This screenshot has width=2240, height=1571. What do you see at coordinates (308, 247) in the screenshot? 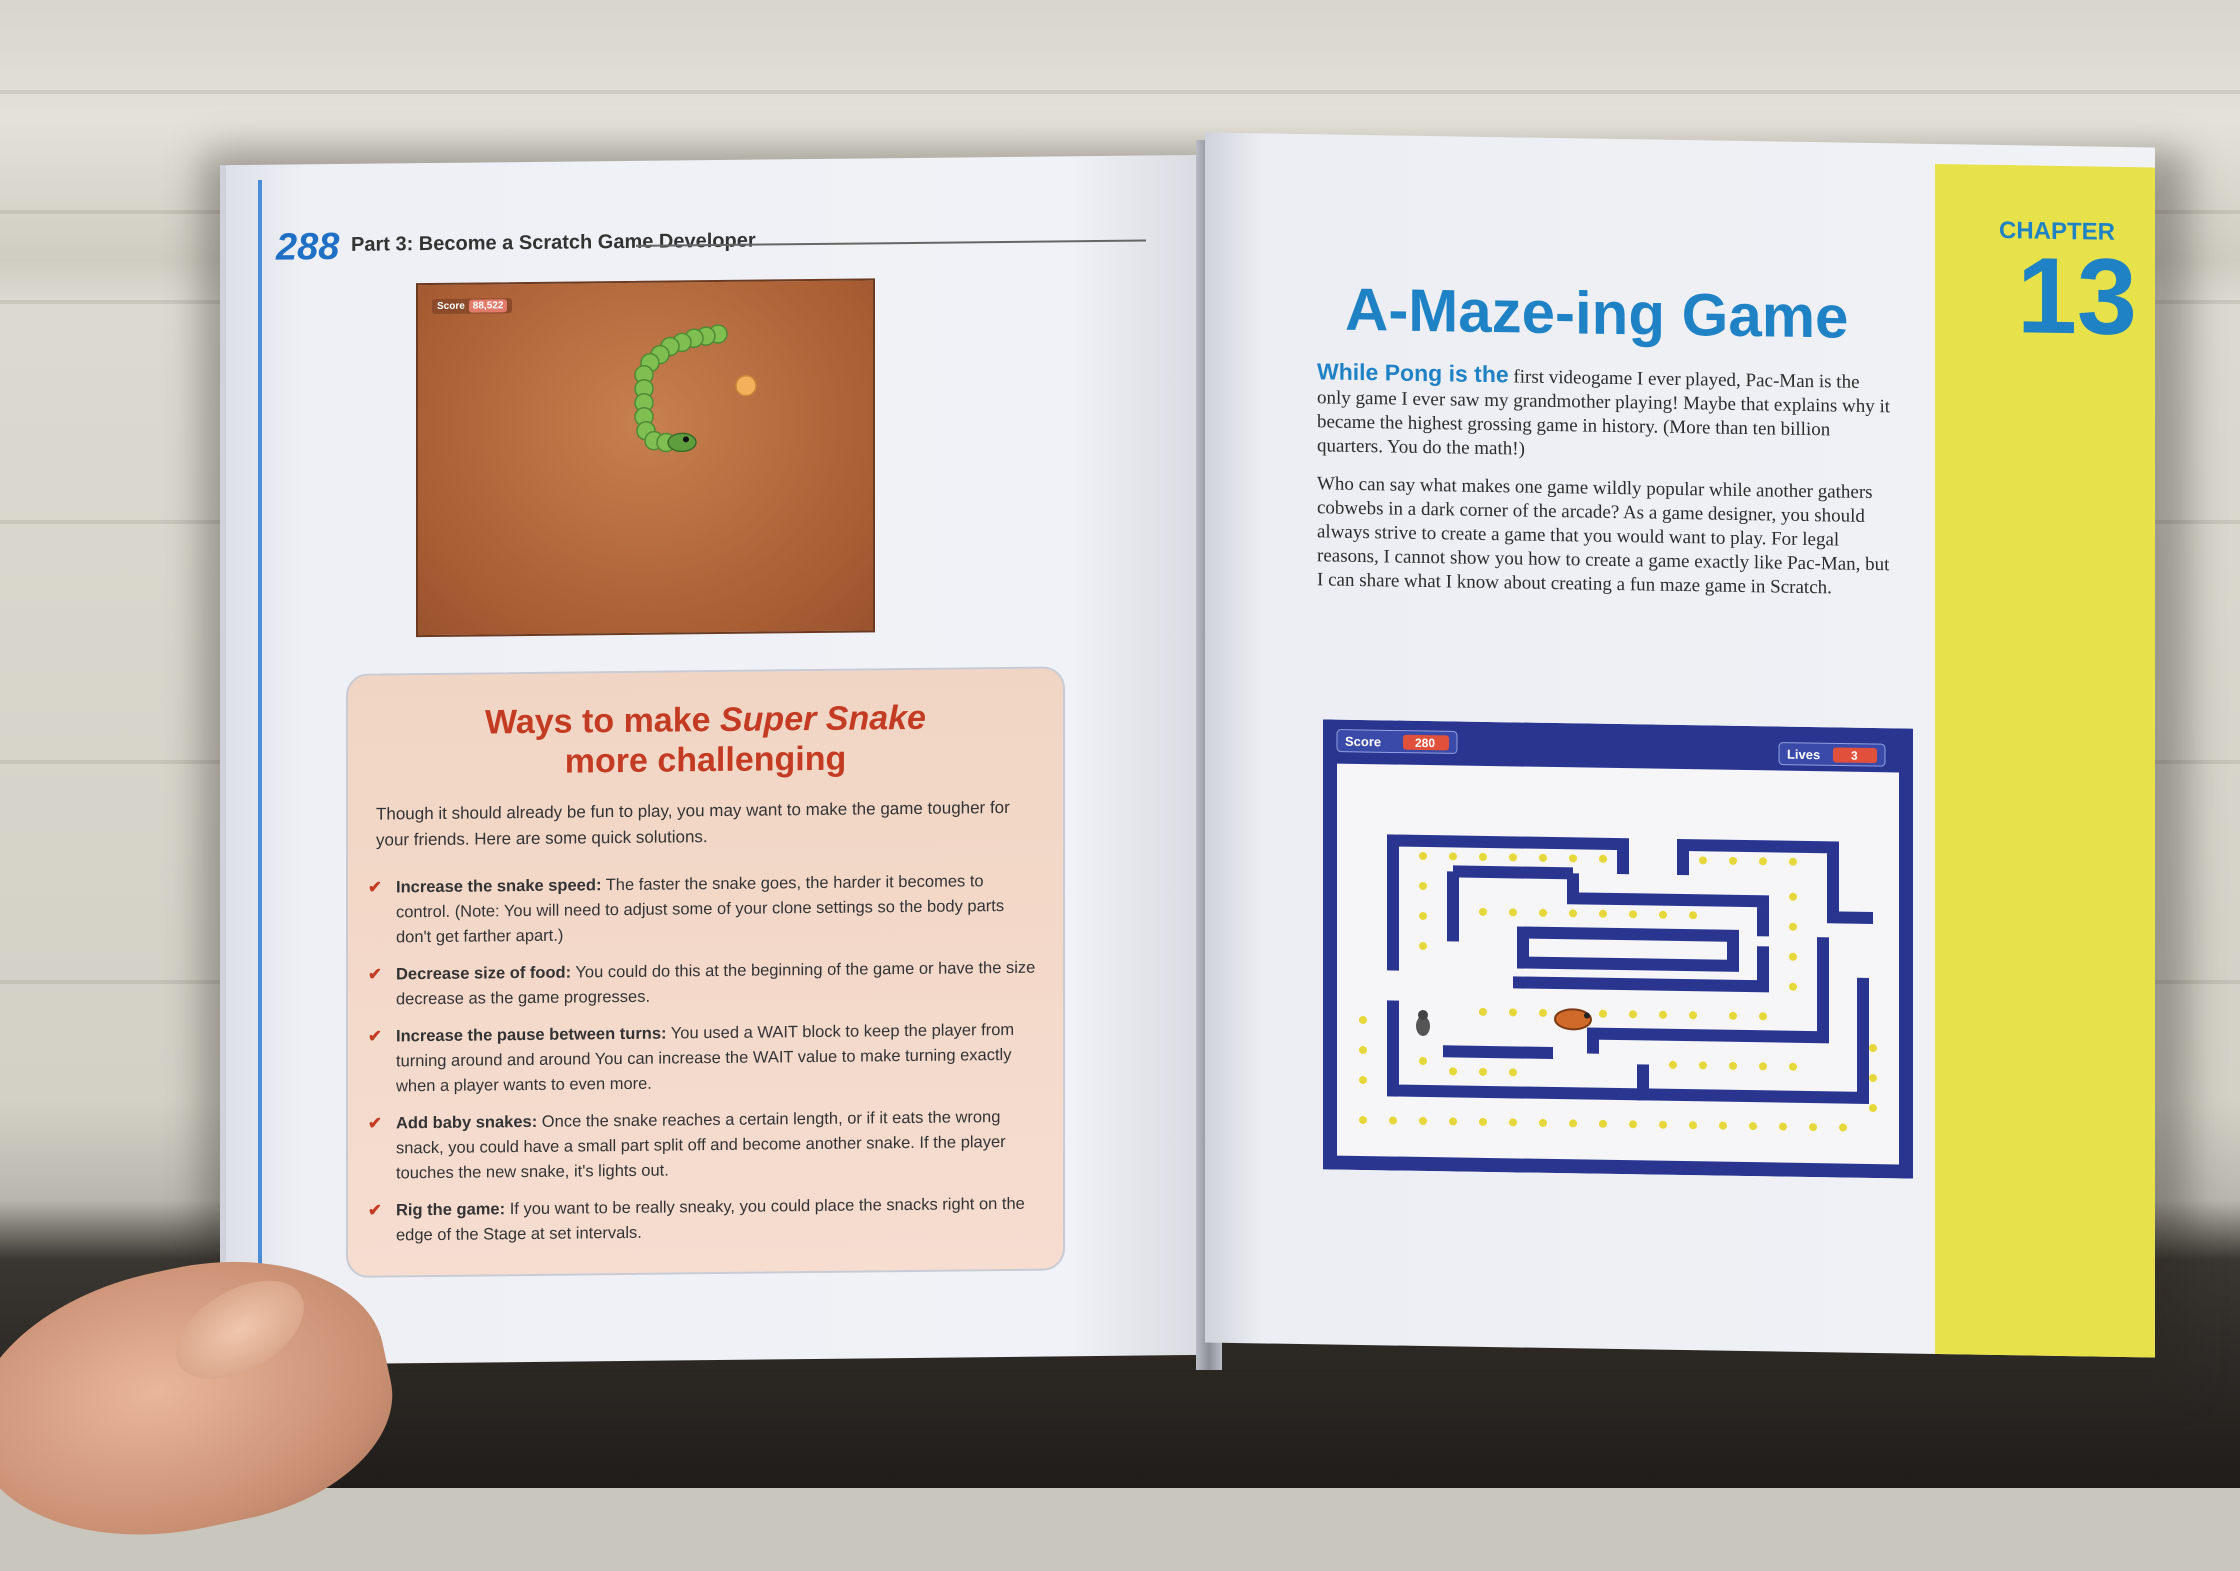
I see `page-number: 288` at bounding box center [308, 247].